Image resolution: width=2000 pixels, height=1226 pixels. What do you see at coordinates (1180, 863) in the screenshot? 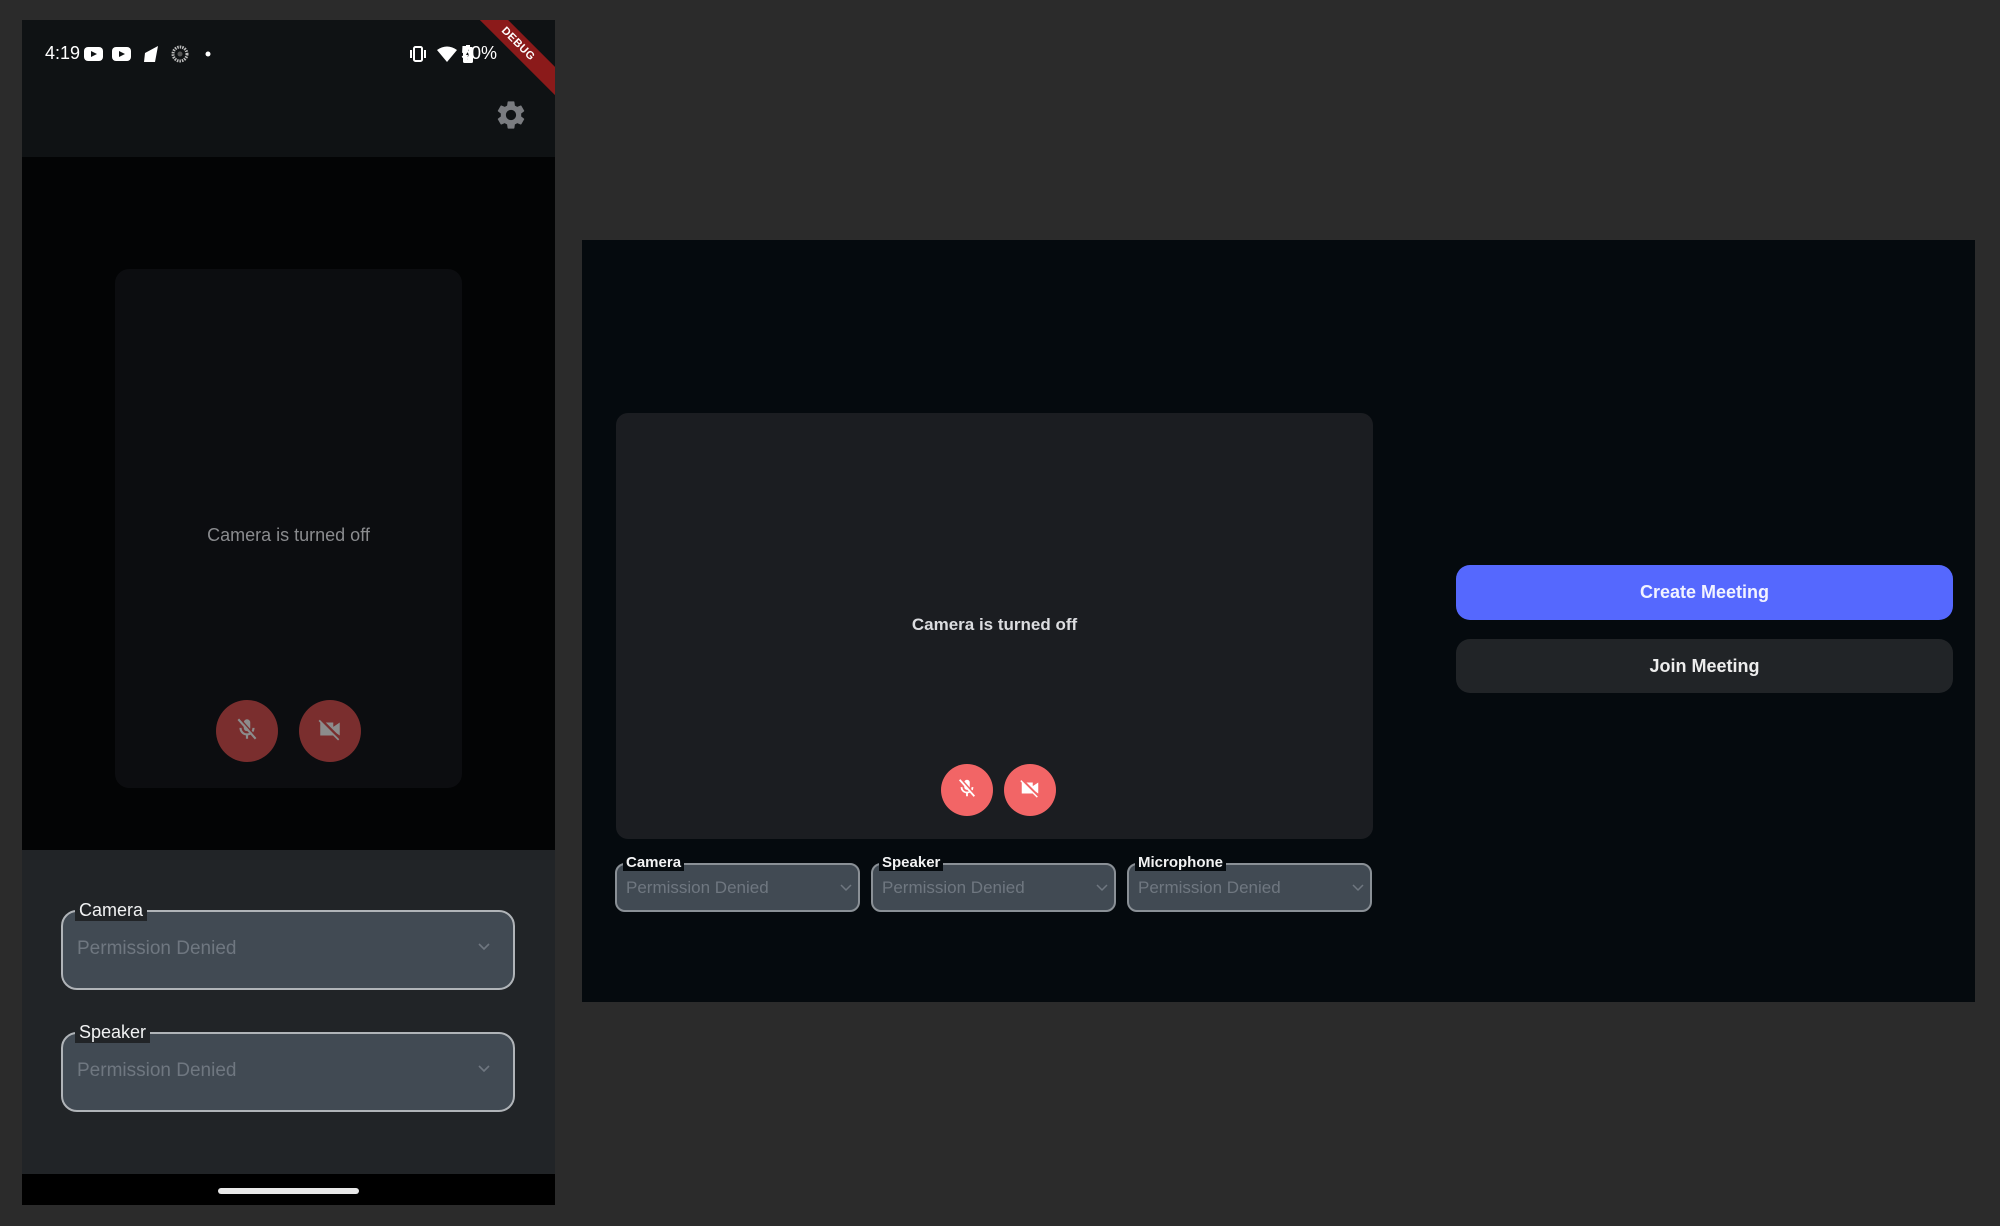
I see `microphone-select-label: Microphone` at bounding box center [1180, 863].